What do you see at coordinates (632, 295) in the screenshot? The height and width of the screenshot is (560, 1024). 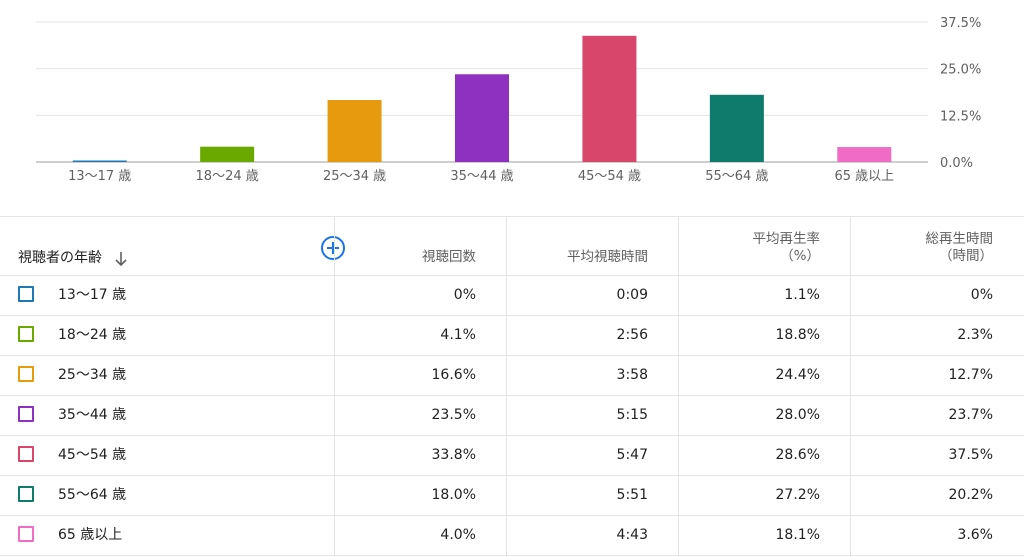 I see `avg-duration-cell: 0:09` at bounding box center [632, 295].